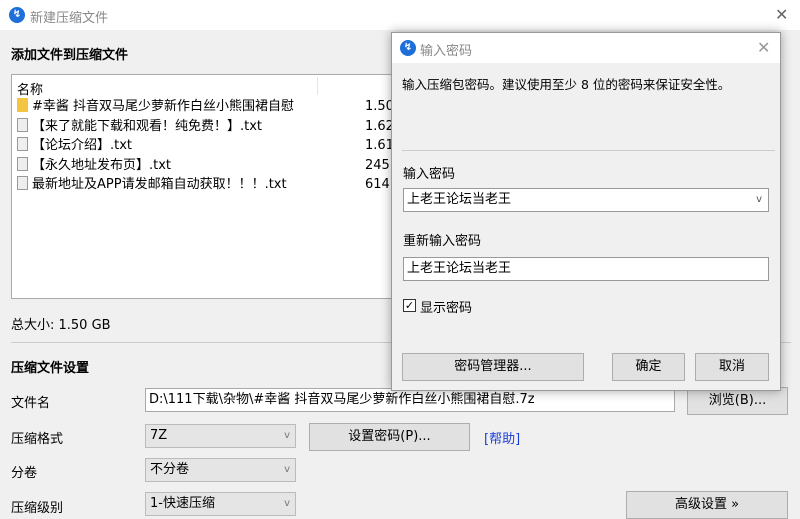  Describe the element at coordinates (459, 199) in the screenshot. I see `password-value: 上老王论坛当老王` at that location.